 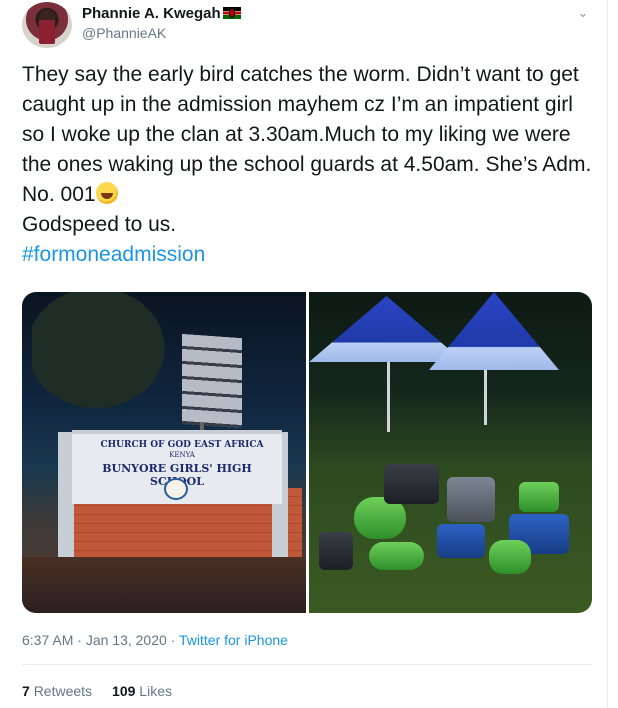 I want to click on divider, so click(x=307, y=664).